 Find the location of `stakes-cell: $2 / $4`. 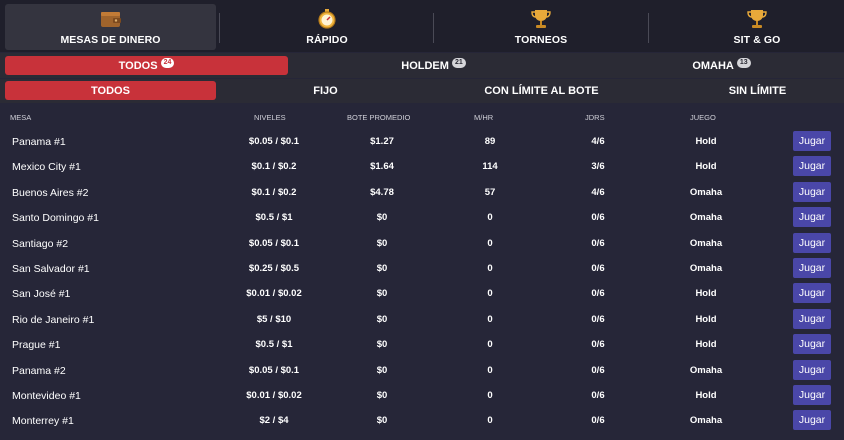

stakes-cell: $2 / $4 is located at coordinates (273, 420).